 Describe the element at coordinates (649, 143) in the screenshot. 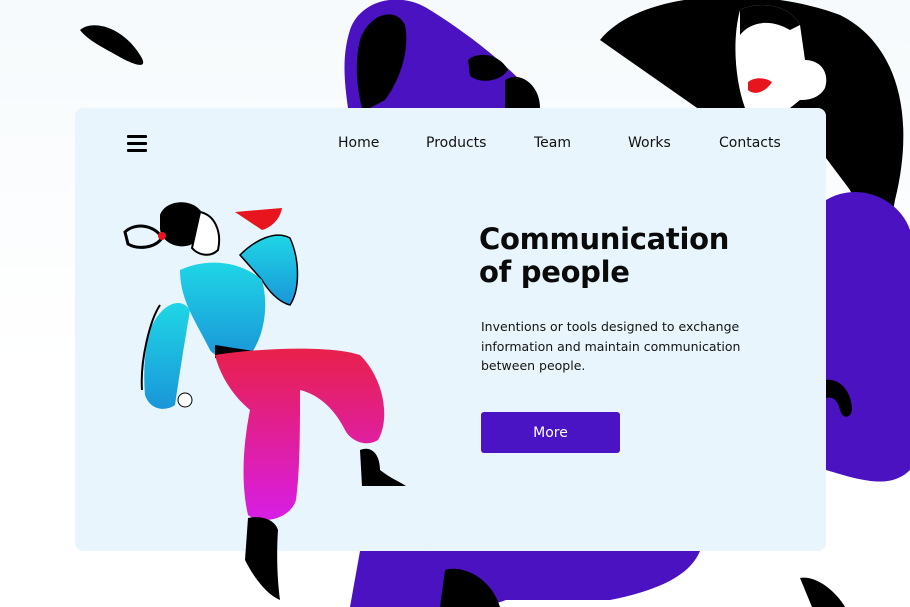

I see `nav-item-works: Works` at that location.